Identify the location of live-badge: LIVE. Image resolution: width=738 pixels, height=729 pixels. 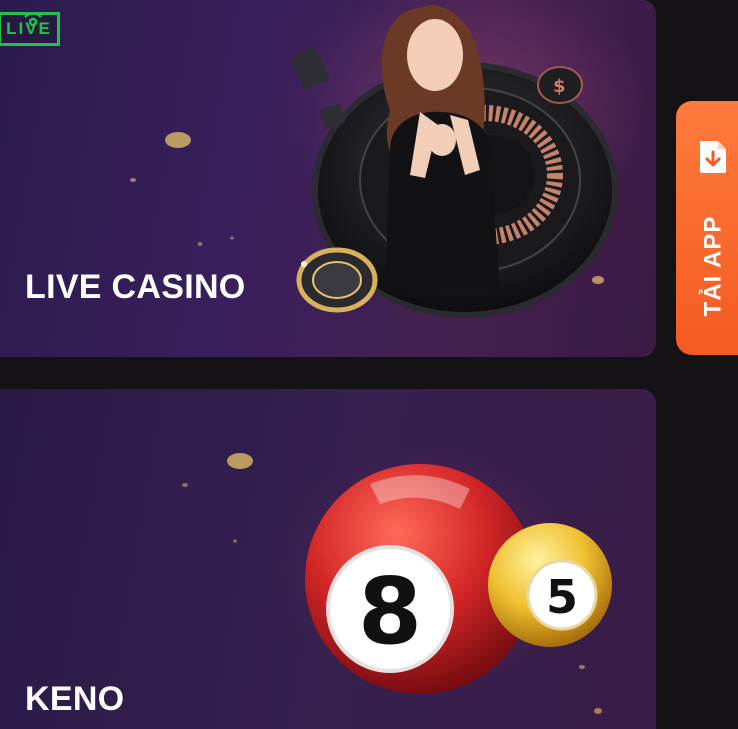
(30, 29).